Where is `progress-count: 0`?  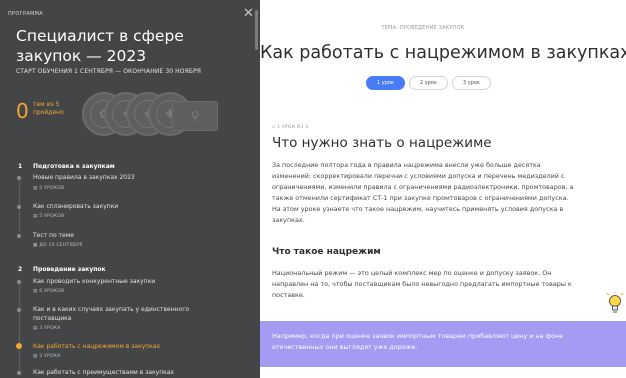
progress-count: 0 is located at coordinates (22, 111).